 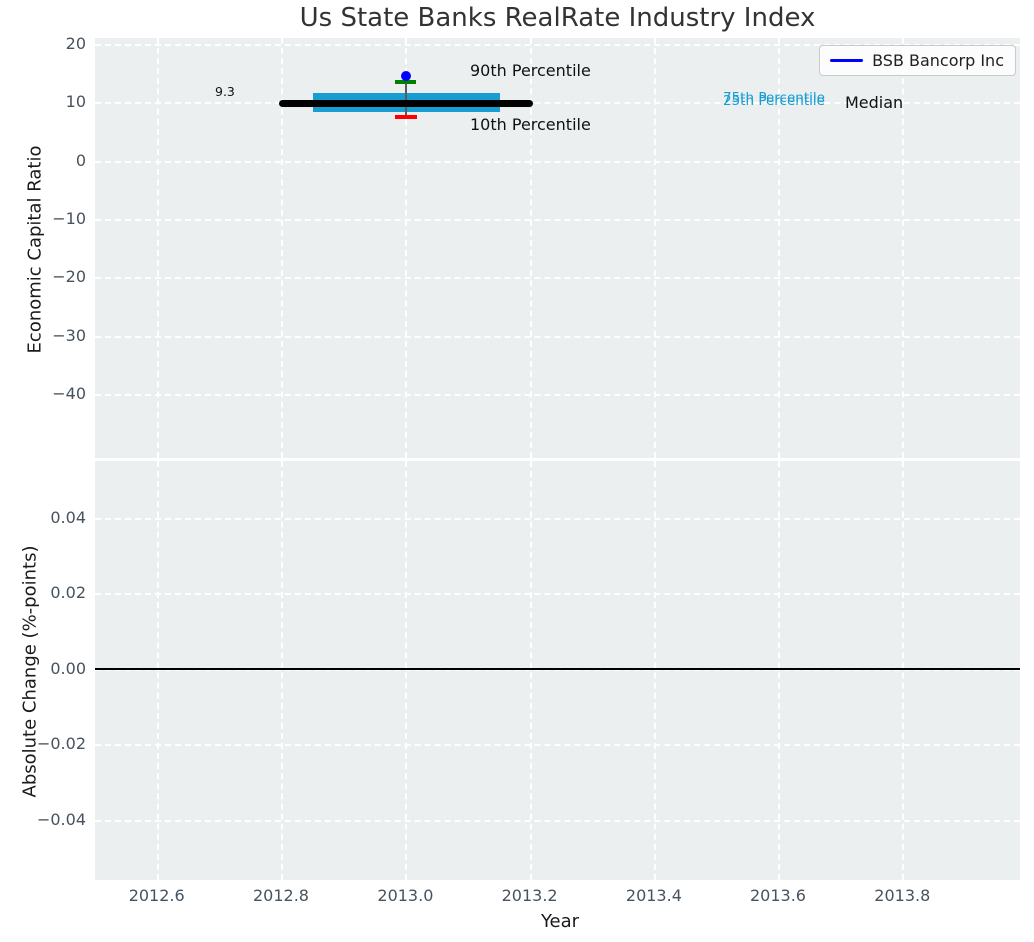 What do you see at coordinates (938, 60) in the screenshot?
I see `legend-entry-label: BSB Bancorp Inc` at bounding box center [938, 60].